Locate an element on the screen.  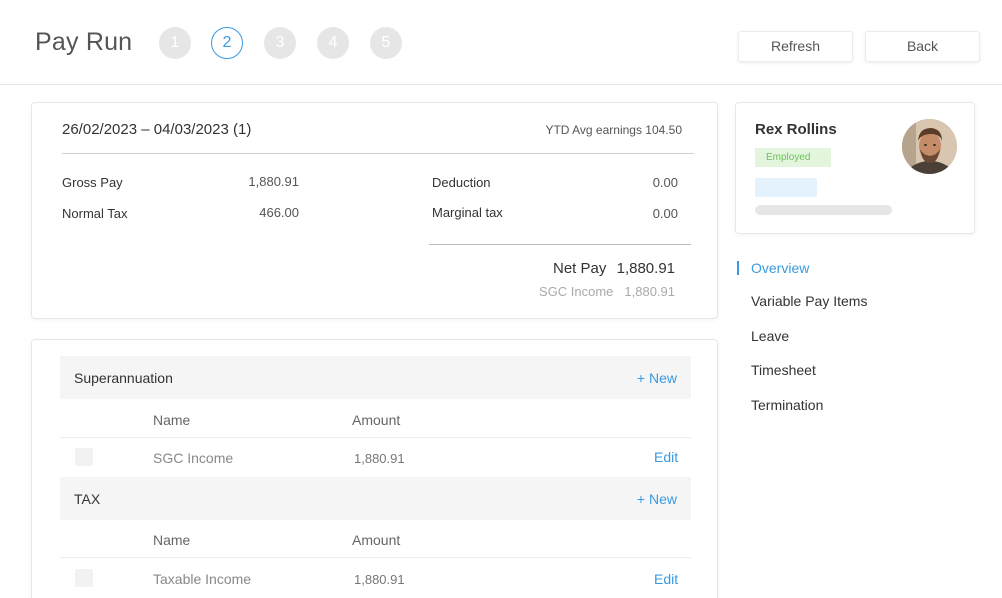
superannuation-header: Superannuation + New is located at coordinates (375, 377).